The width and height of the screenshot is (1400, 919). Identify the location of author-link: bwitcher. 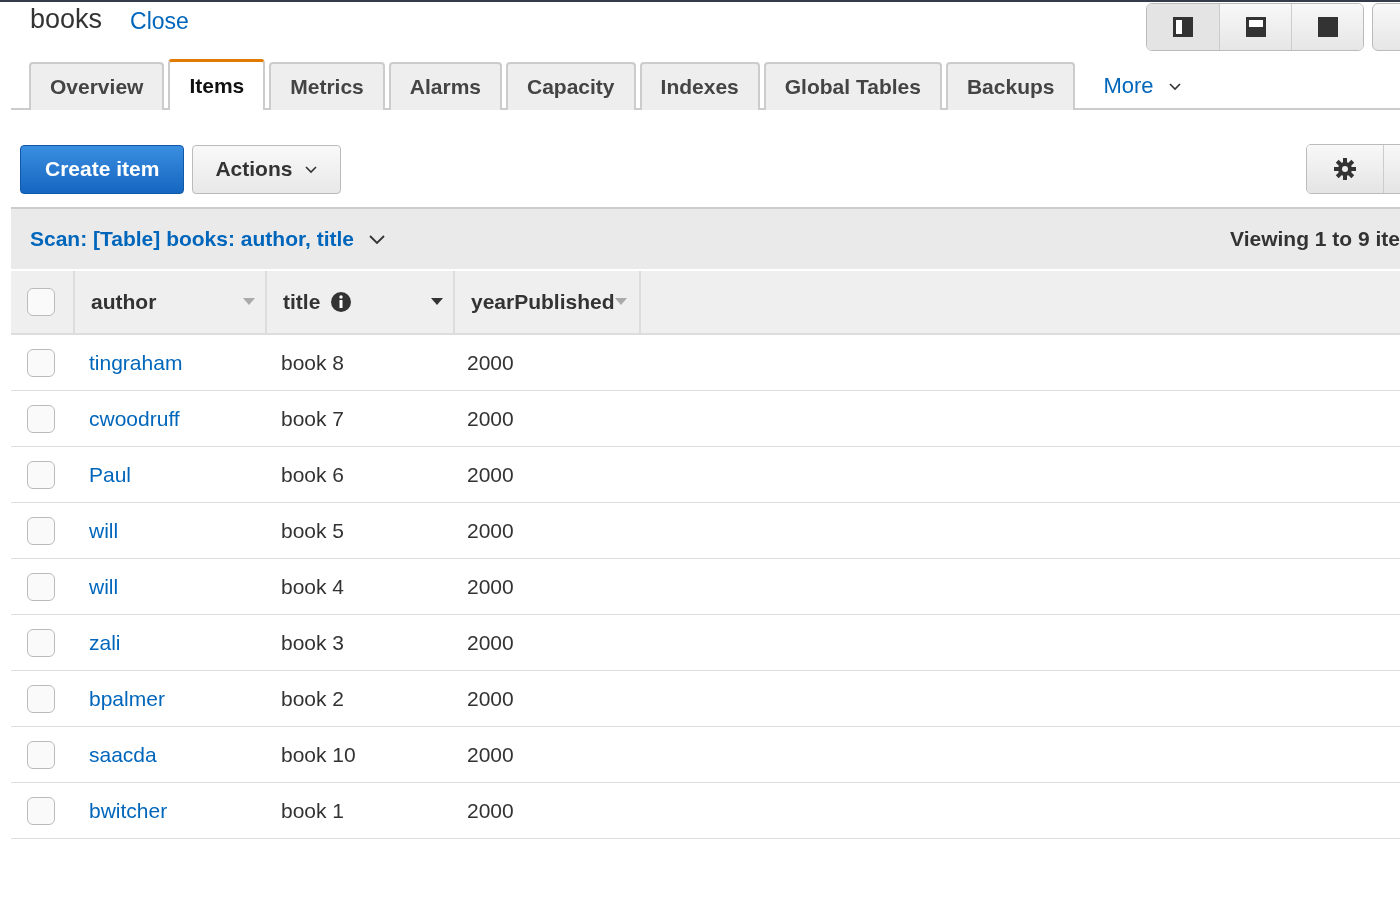
(128, 810).